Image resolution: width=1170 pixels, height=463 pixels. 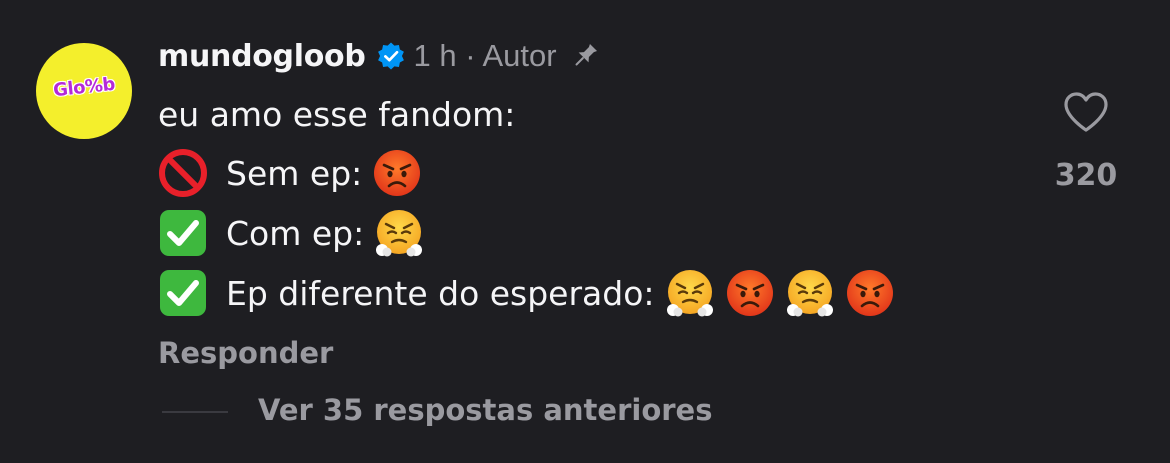 What do you see at coordinates (195, 412) in the screenshot?
I see `thread-divider` at bounding box center [195, 412].